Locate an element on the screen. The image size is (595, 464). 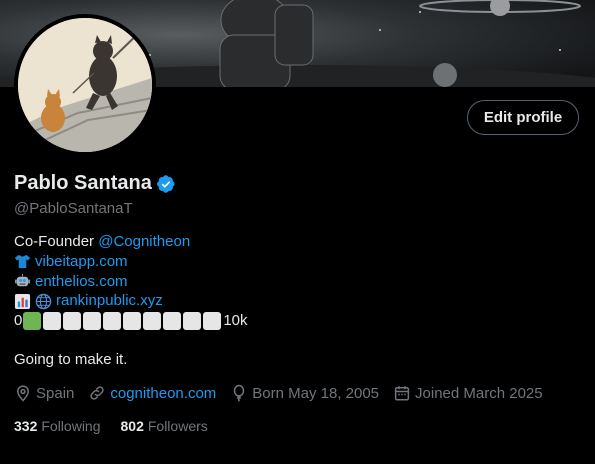
bio-link-line-3: rankinpublic.xyz is located at coordinates (131, 301).